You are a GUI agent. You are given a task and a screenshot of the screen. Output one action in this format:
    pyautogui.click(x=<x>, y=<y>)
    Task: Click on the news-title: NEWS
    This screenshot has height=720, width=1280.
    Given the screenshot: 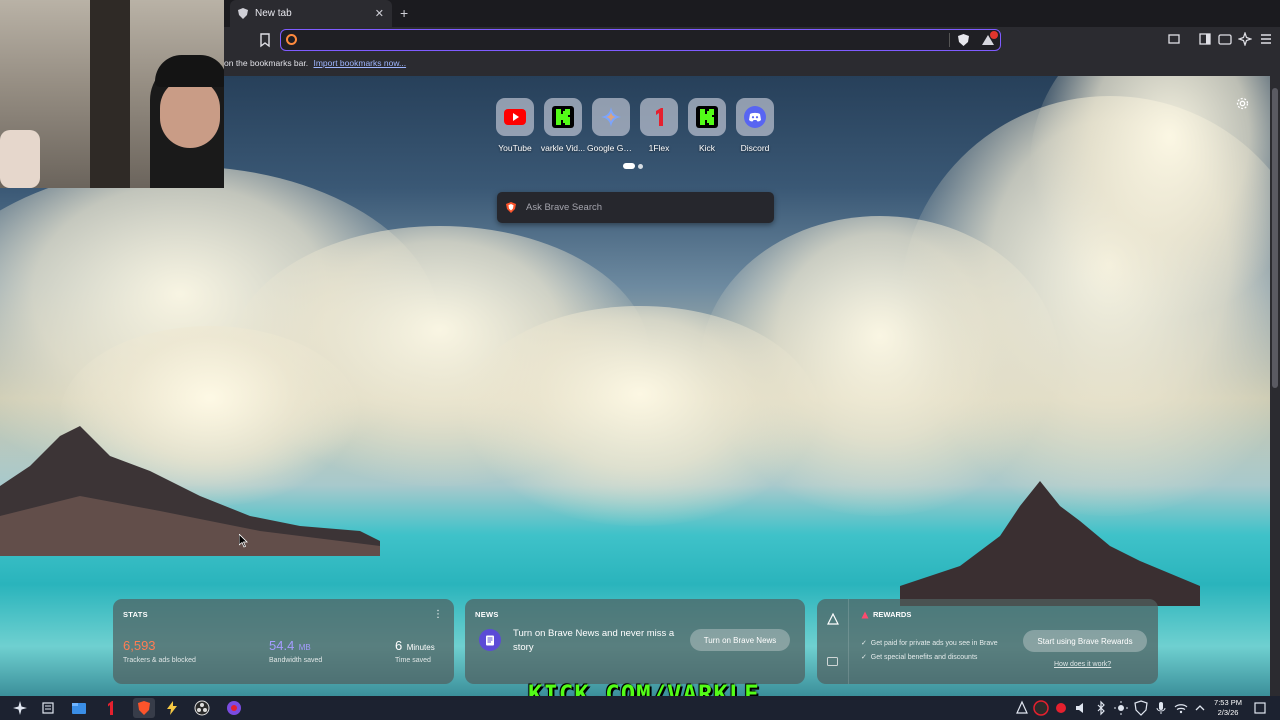 What is the action you would take?
    pyautogui.click(x=487, y=614)
    